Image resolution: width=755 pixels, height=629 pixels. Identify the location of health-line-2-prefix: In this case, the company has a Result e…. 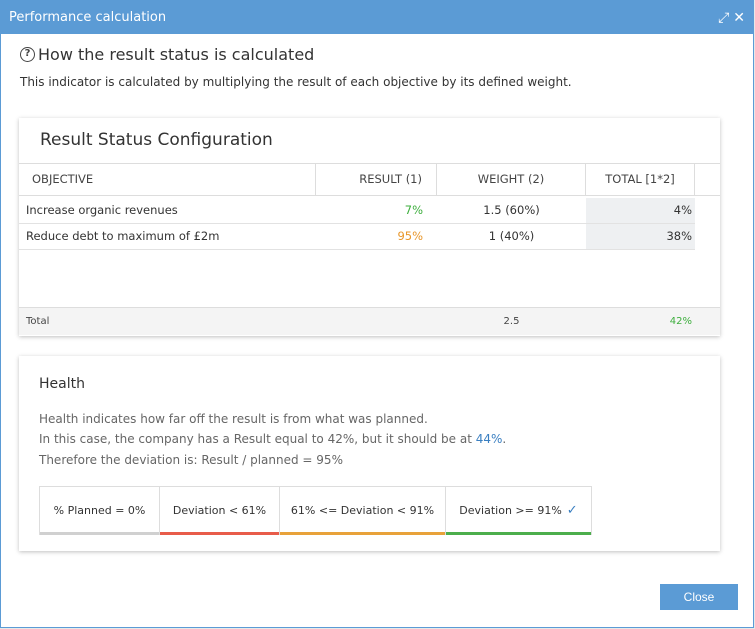
(257, 439).